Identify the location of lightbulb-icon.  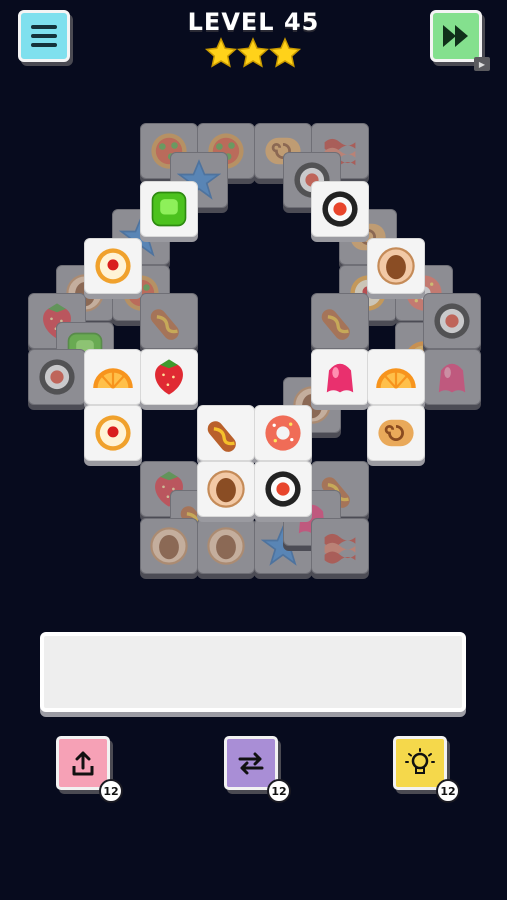
(420, 761).